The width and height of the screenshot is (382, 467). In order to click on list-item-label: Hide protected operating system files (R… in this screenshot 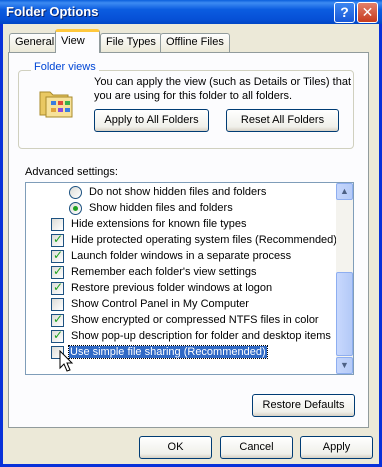, I will do `click(204, 240)`.